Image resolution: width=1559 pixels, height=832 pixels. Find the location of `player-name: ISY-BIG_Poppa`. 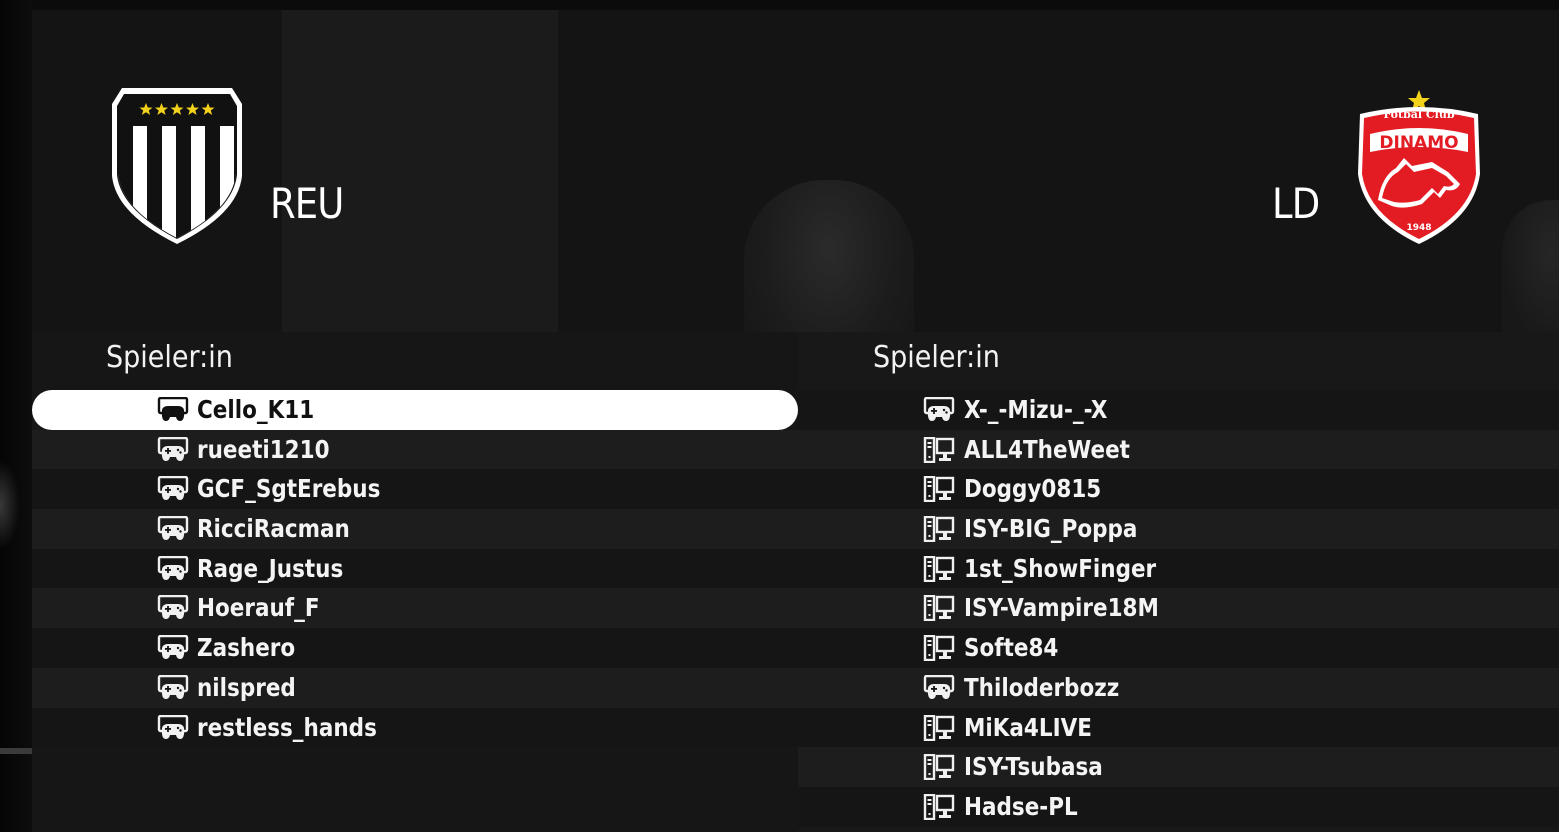

player-name: ISY-BIG_Poppa is located at coordinates (1051, 529).